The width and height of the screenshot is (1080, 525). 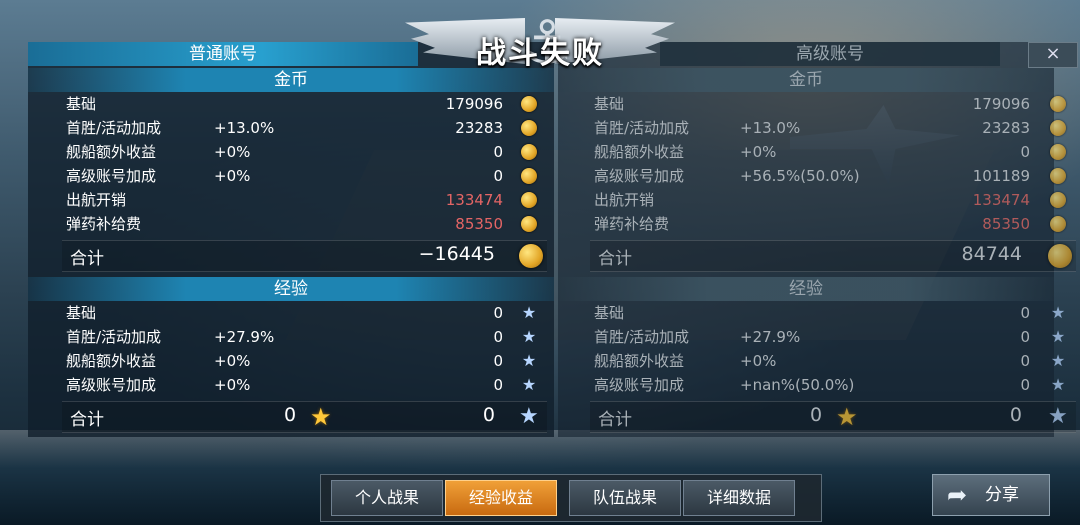 I want to click on premium-gold-row: 出航开销 133474, so click(x=832, y=200).